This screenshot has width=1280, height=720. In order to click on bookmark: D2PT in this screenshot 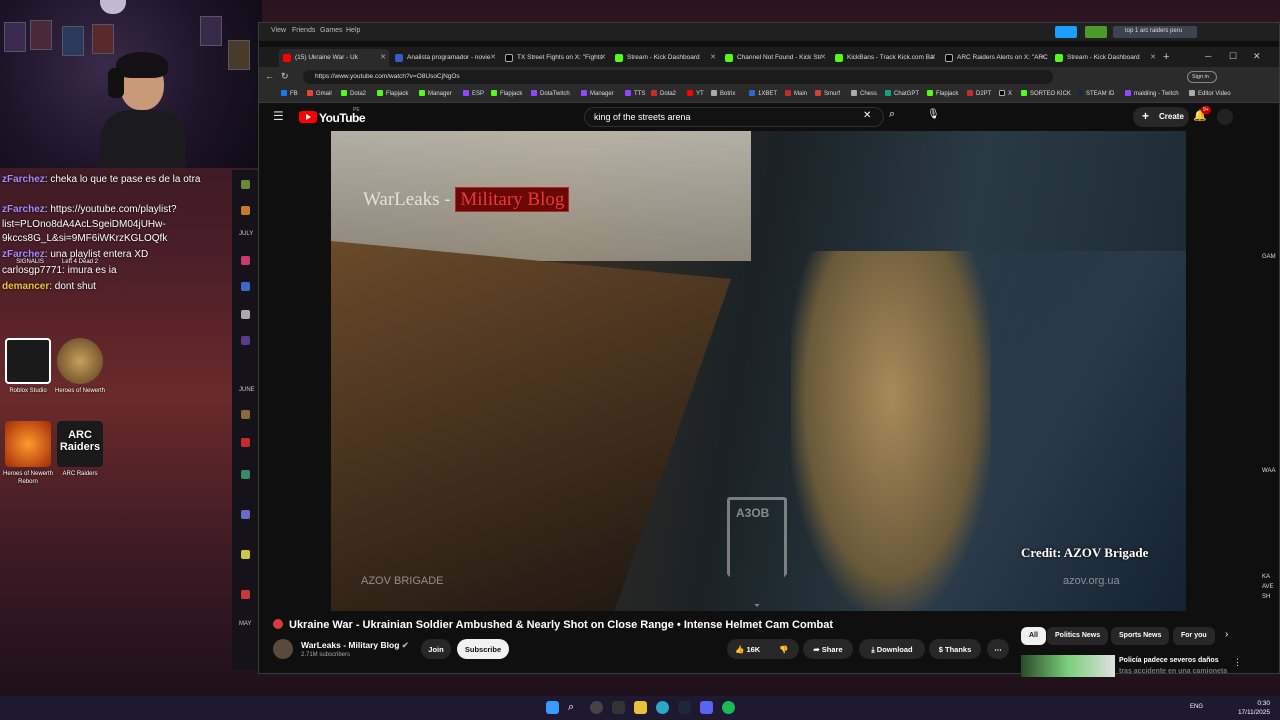, I will do `click(979, 93)`.